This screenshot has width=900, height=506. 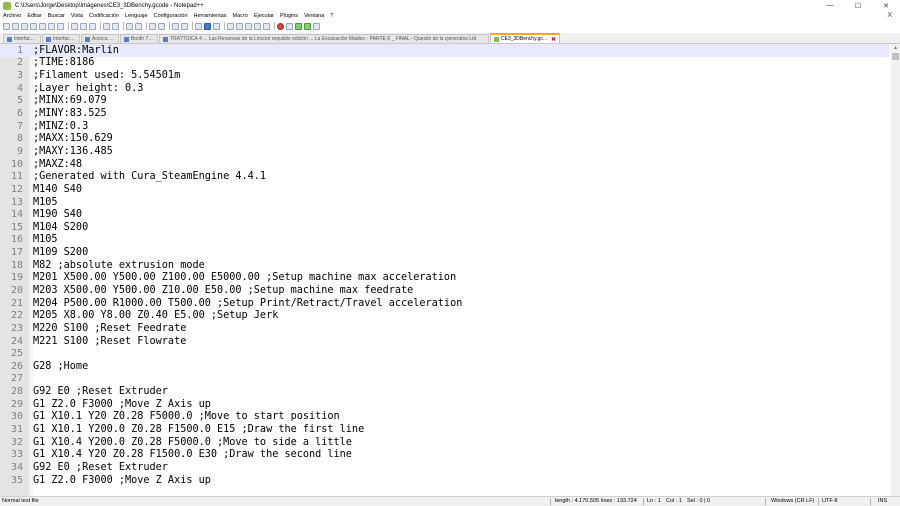 I want to click on undo-icon, so click(x=106, y=26).